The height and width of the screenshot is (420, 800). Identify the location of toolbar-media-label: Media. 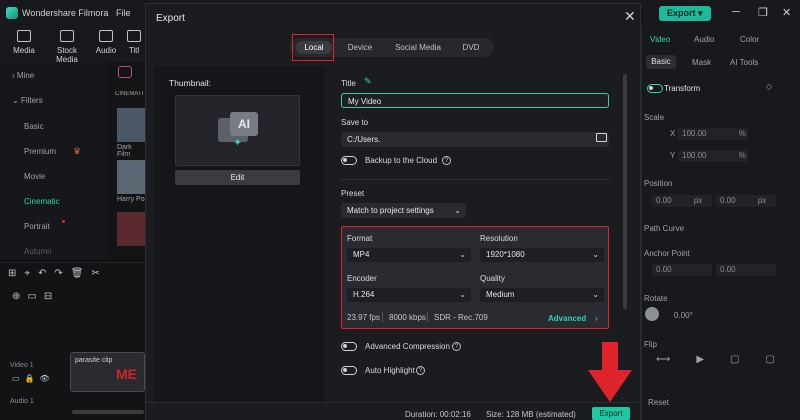
(24, 50).